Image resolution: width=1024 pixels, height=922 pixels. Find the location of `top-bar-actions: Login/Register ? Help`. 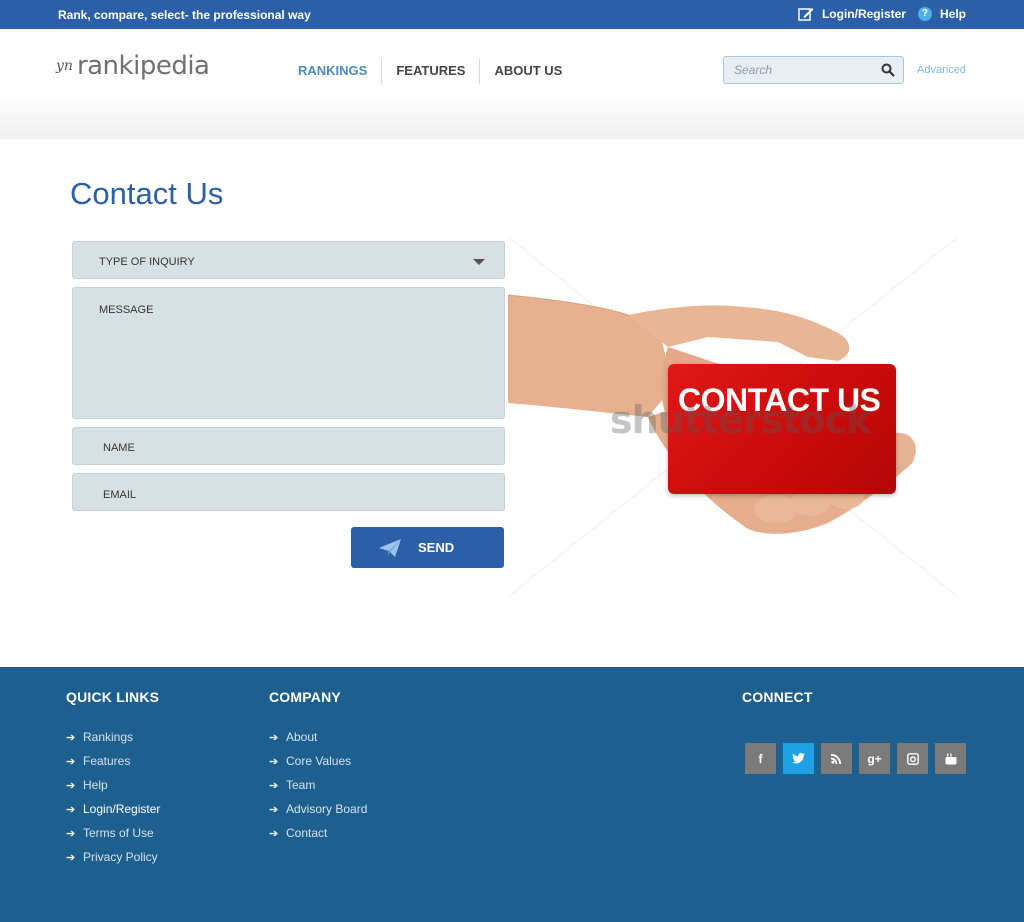

top-bar-actions: Login/Register ? Help is located at coordinates (882, 14).